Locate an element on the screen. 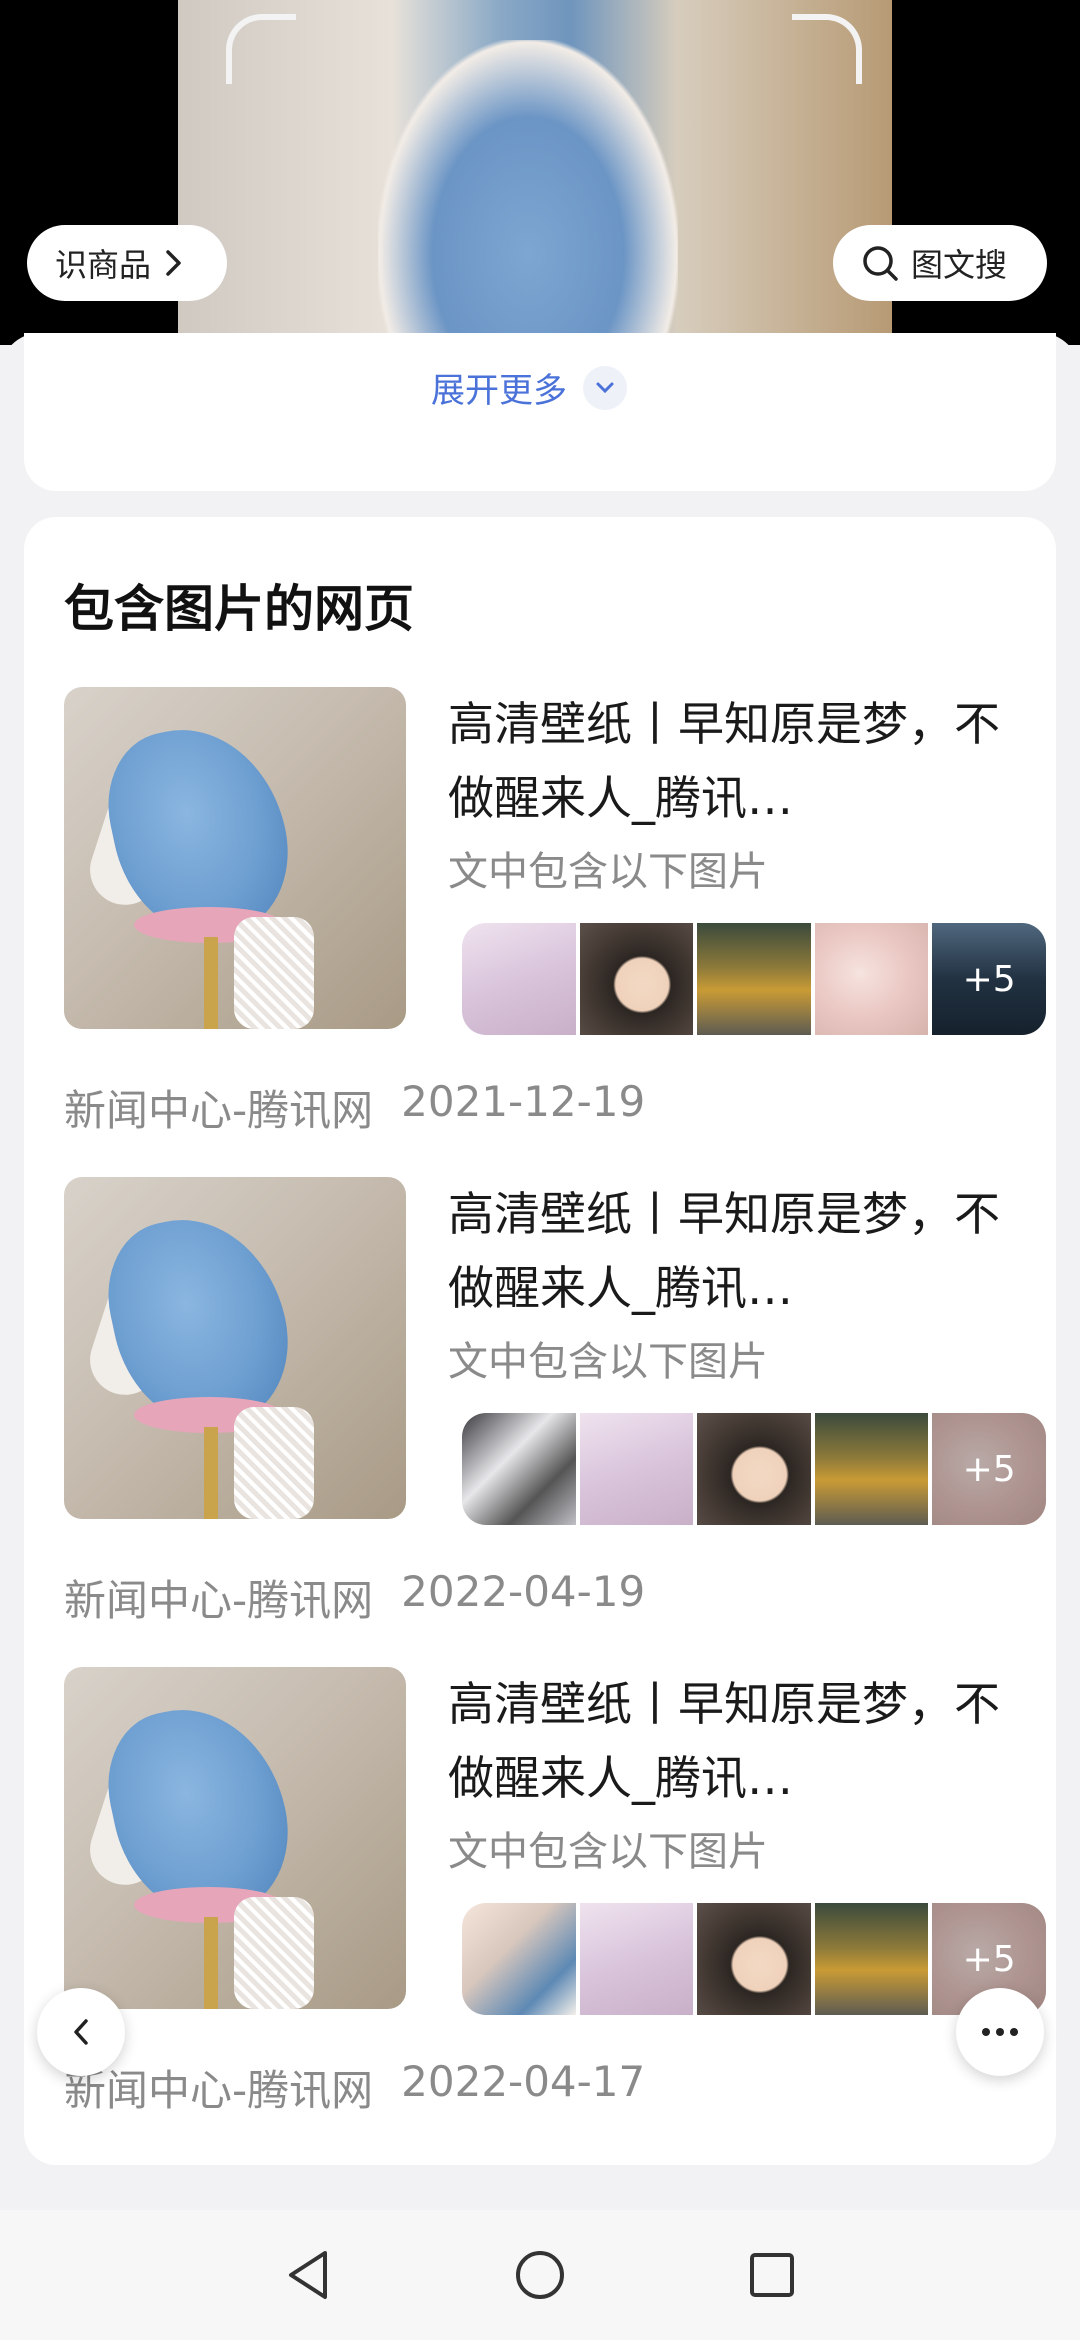  result-meta: 新闻中心-腾讯网 2021-12-19 is located at coordinates (354, 1107).